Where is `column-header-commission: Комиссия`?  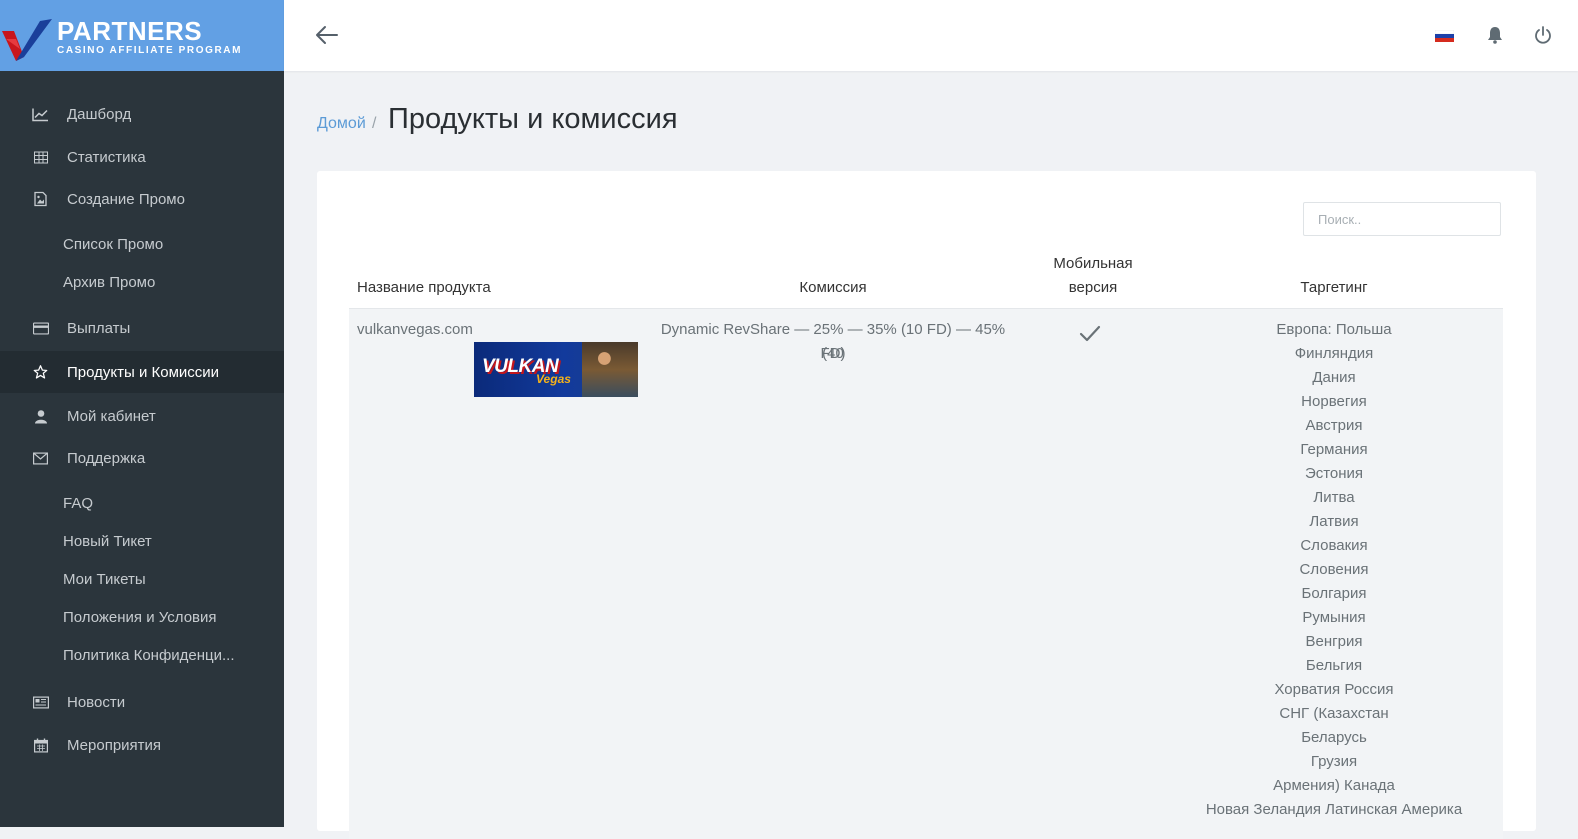 column-header-commission: Комиссия is located at coordinates (833, 288).